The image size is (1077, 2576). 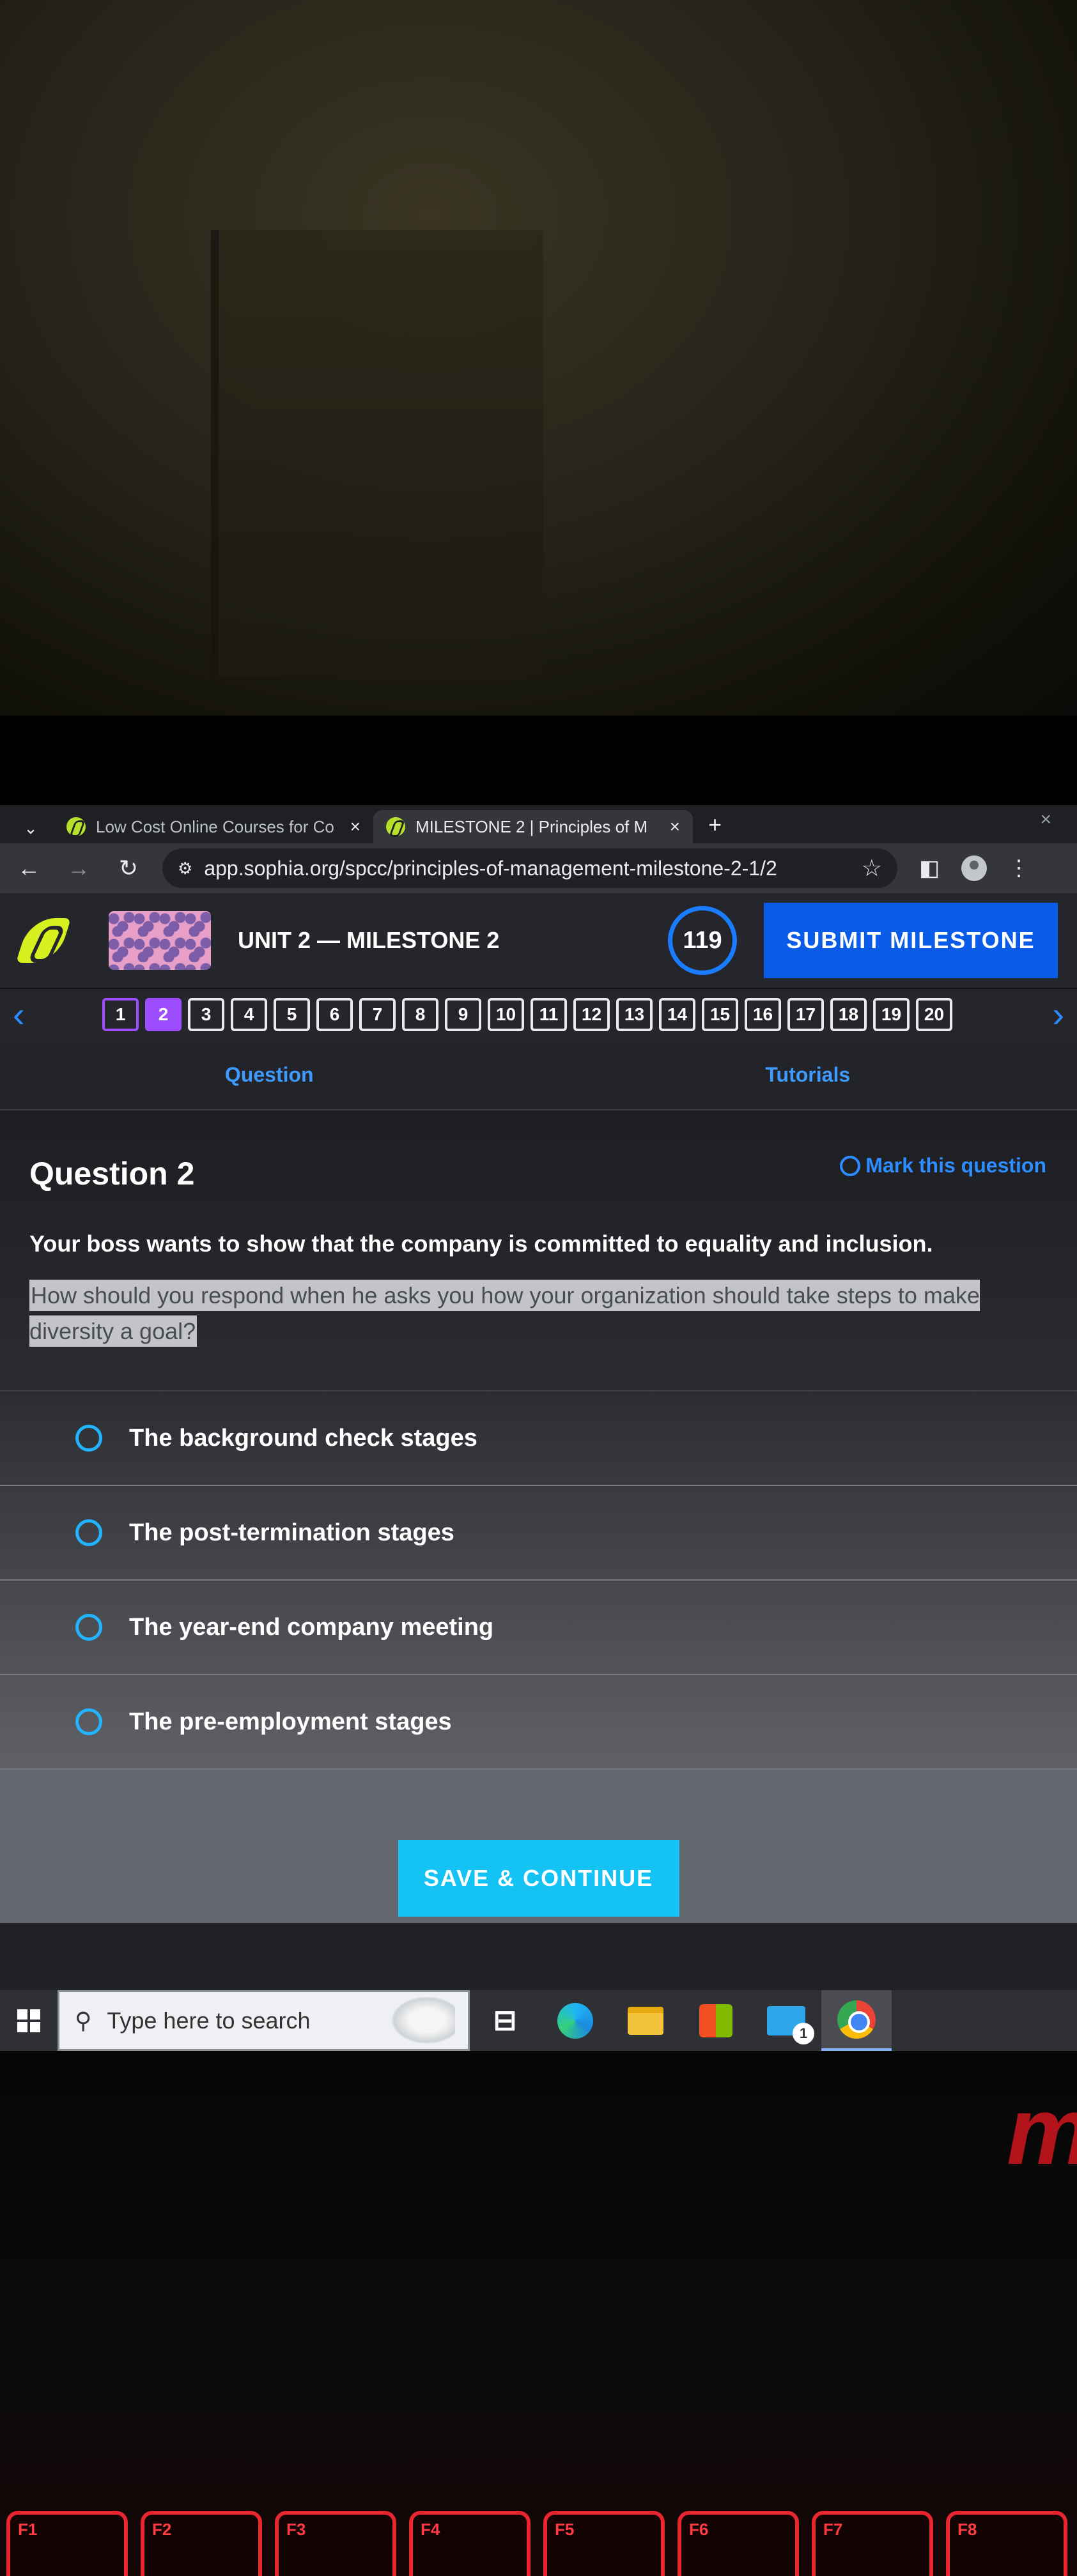 I want to click on mail-badge: 1, so click(x=804, y=2033).